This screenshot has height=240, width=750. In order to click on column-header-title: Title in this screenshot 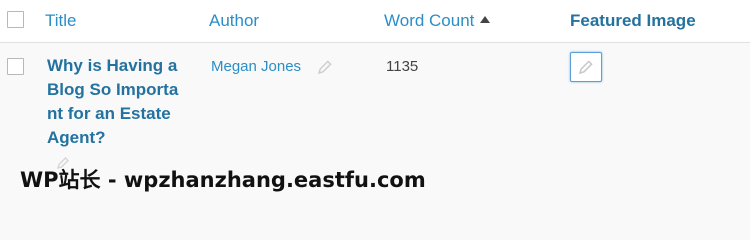, I will do `click(61, 21)`.